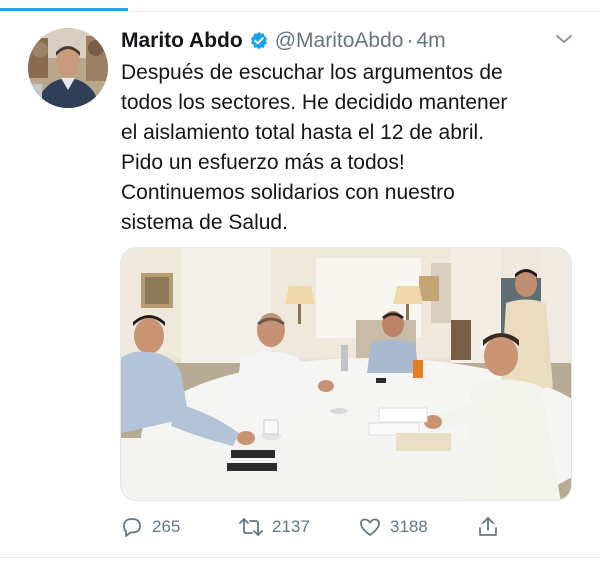  What do you see at coordinates (409, 526) in the screenshot?
I see `like-count: 3188` at bounding box center [409, 526].